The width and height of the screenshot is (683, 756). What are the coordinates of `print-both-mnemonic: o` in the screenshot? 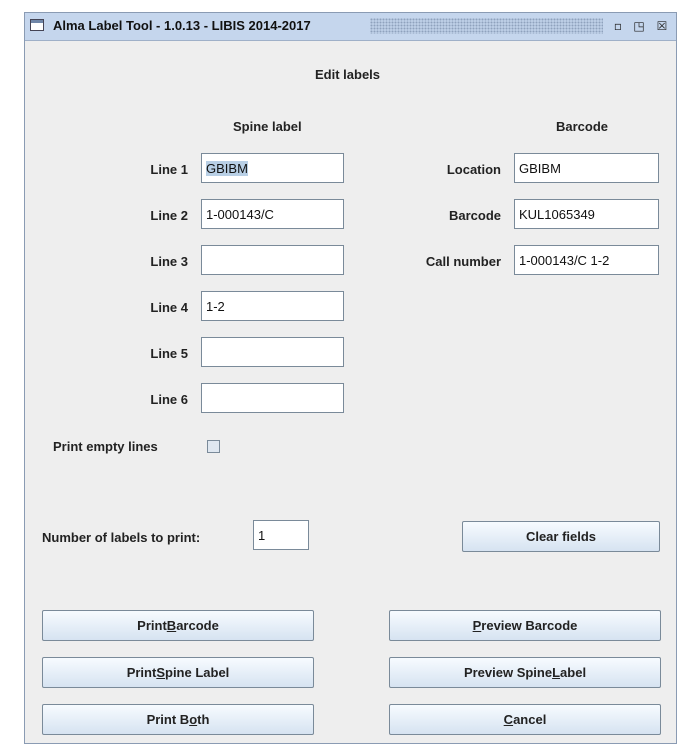 It's located at (193, 719).